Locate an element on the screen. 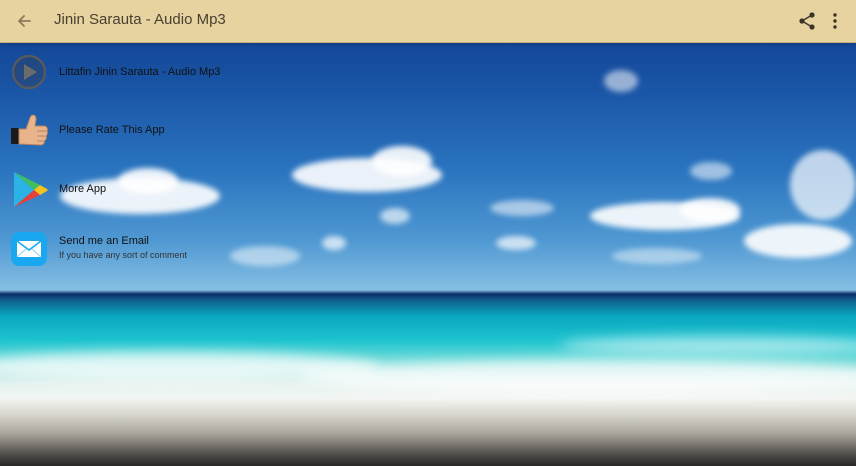 Image resolution: width=856 pixels, height=466 pixels. menu-item-label: Send me an Email is located at coordinates (104, 241).